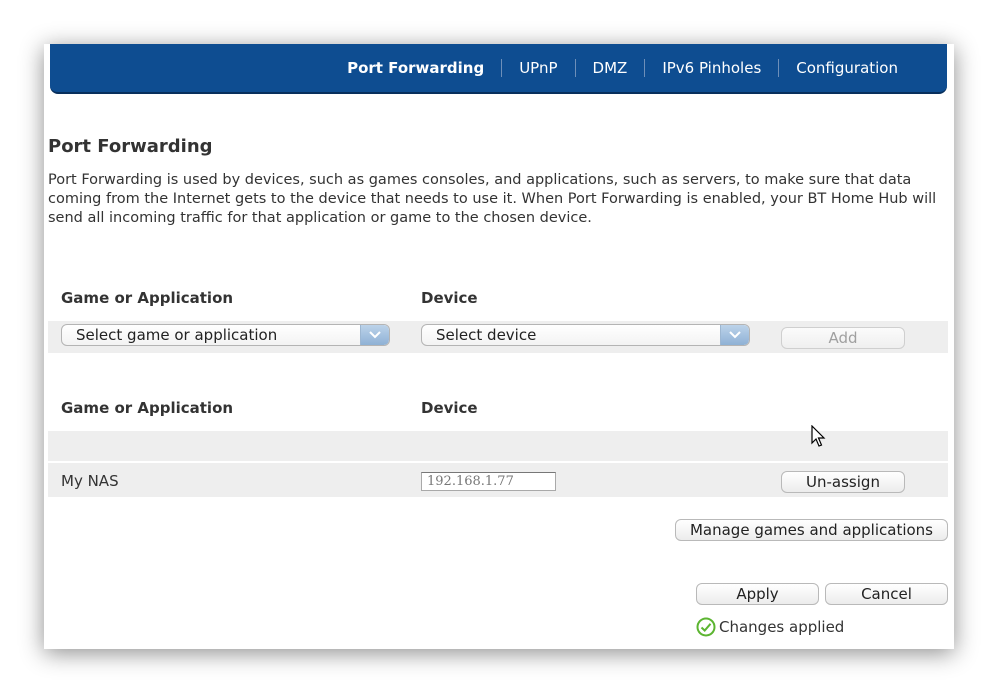  What do you see at coordinates (130, 146) in the screenshot?
I see `page-title: Port Forwarding` at bounding box center [130, 146].